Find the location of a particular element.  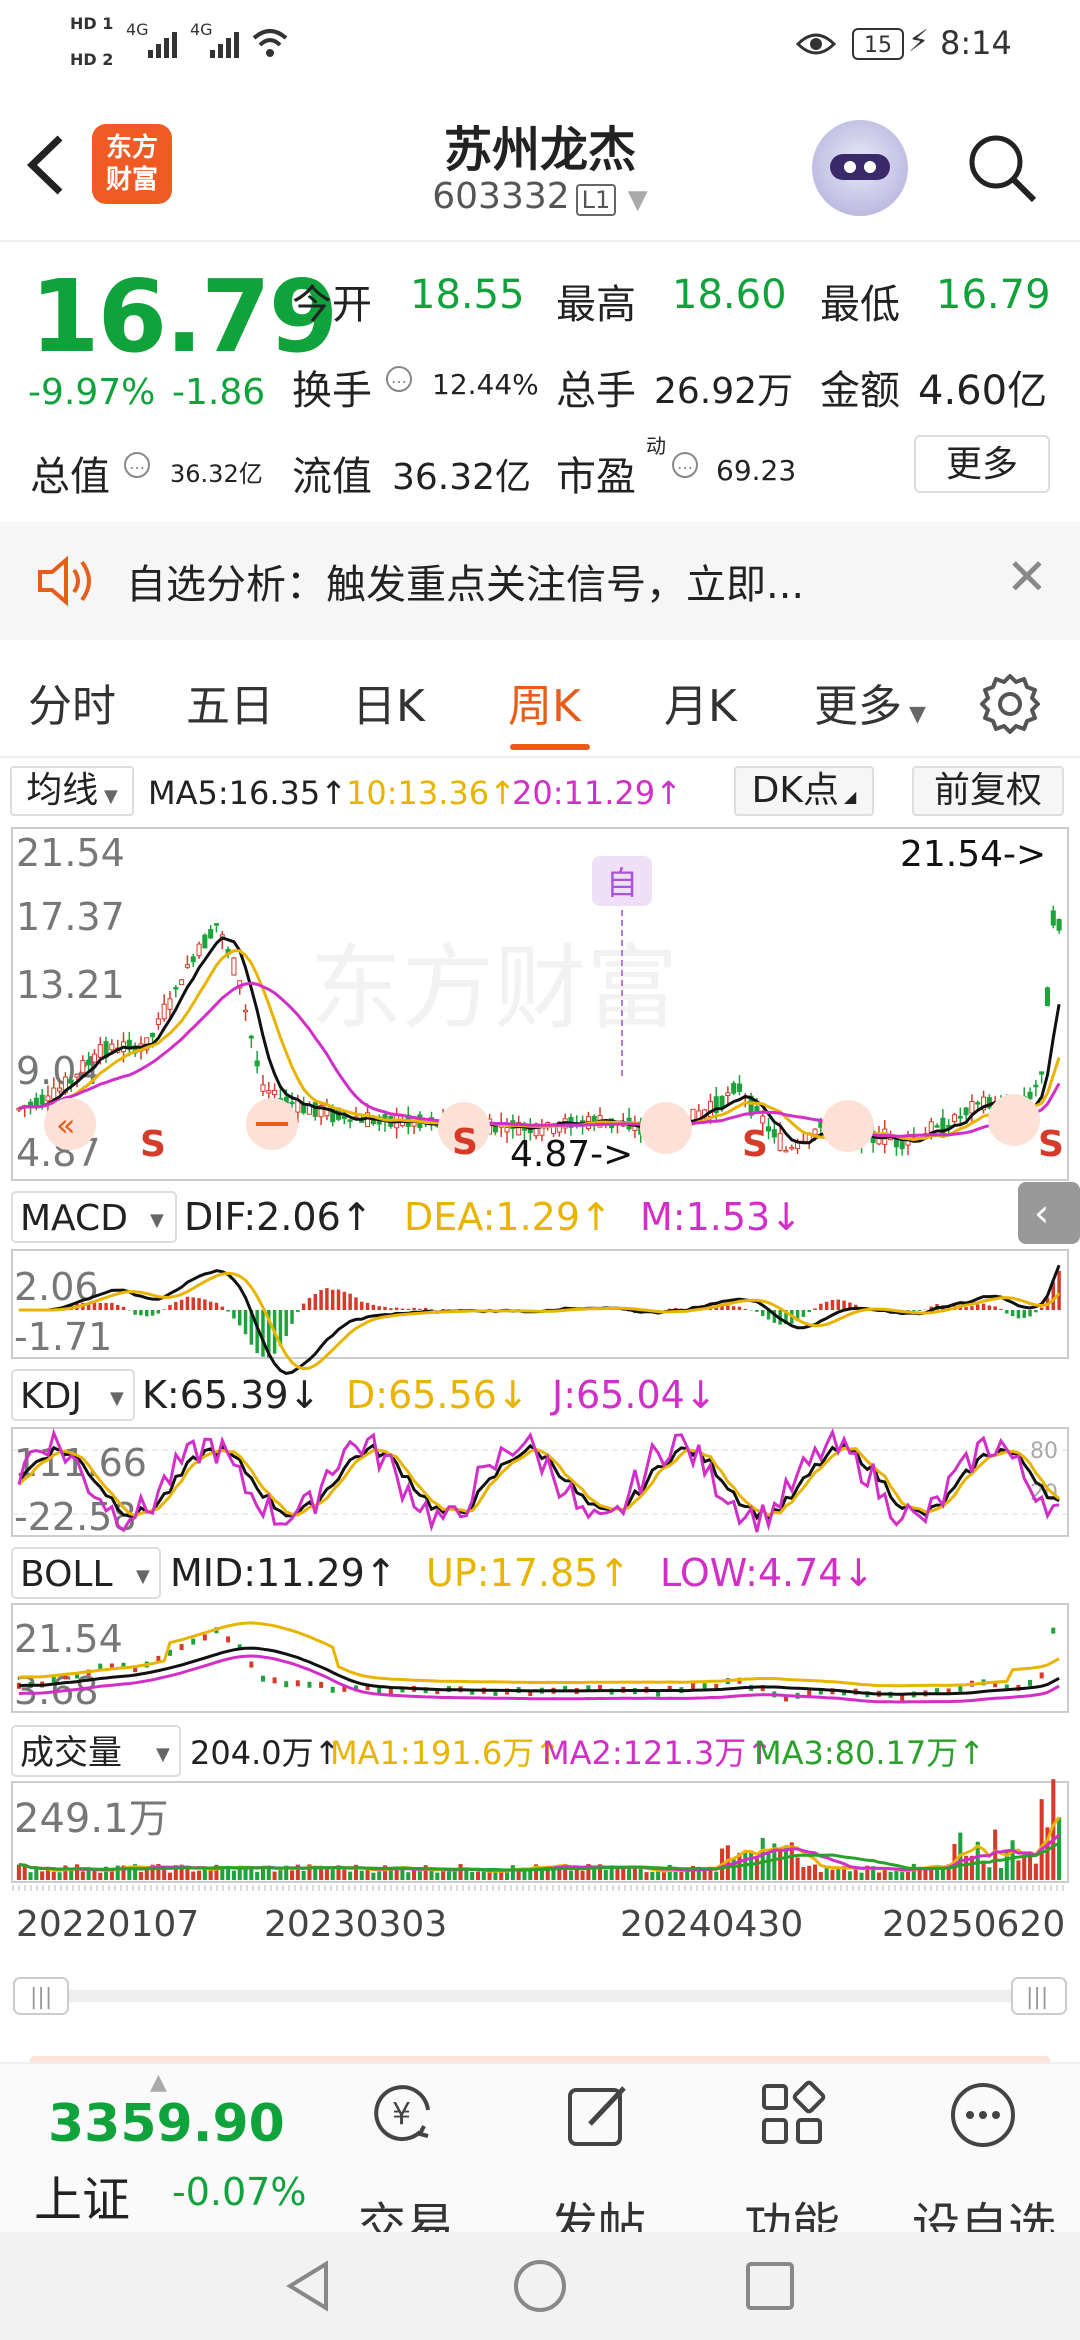

gear-icon is located at coordinates (1010, 702).